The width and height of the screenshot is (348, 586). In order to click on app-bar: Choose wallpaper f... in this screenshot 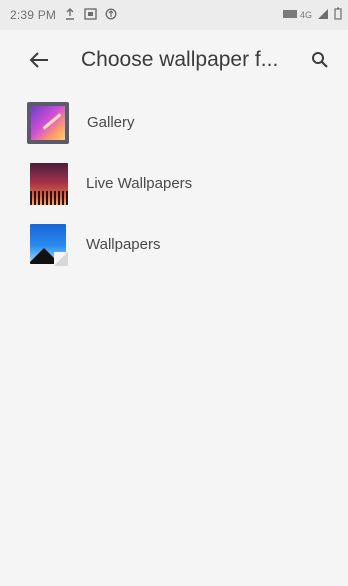, I will do `click(174, 60)`.